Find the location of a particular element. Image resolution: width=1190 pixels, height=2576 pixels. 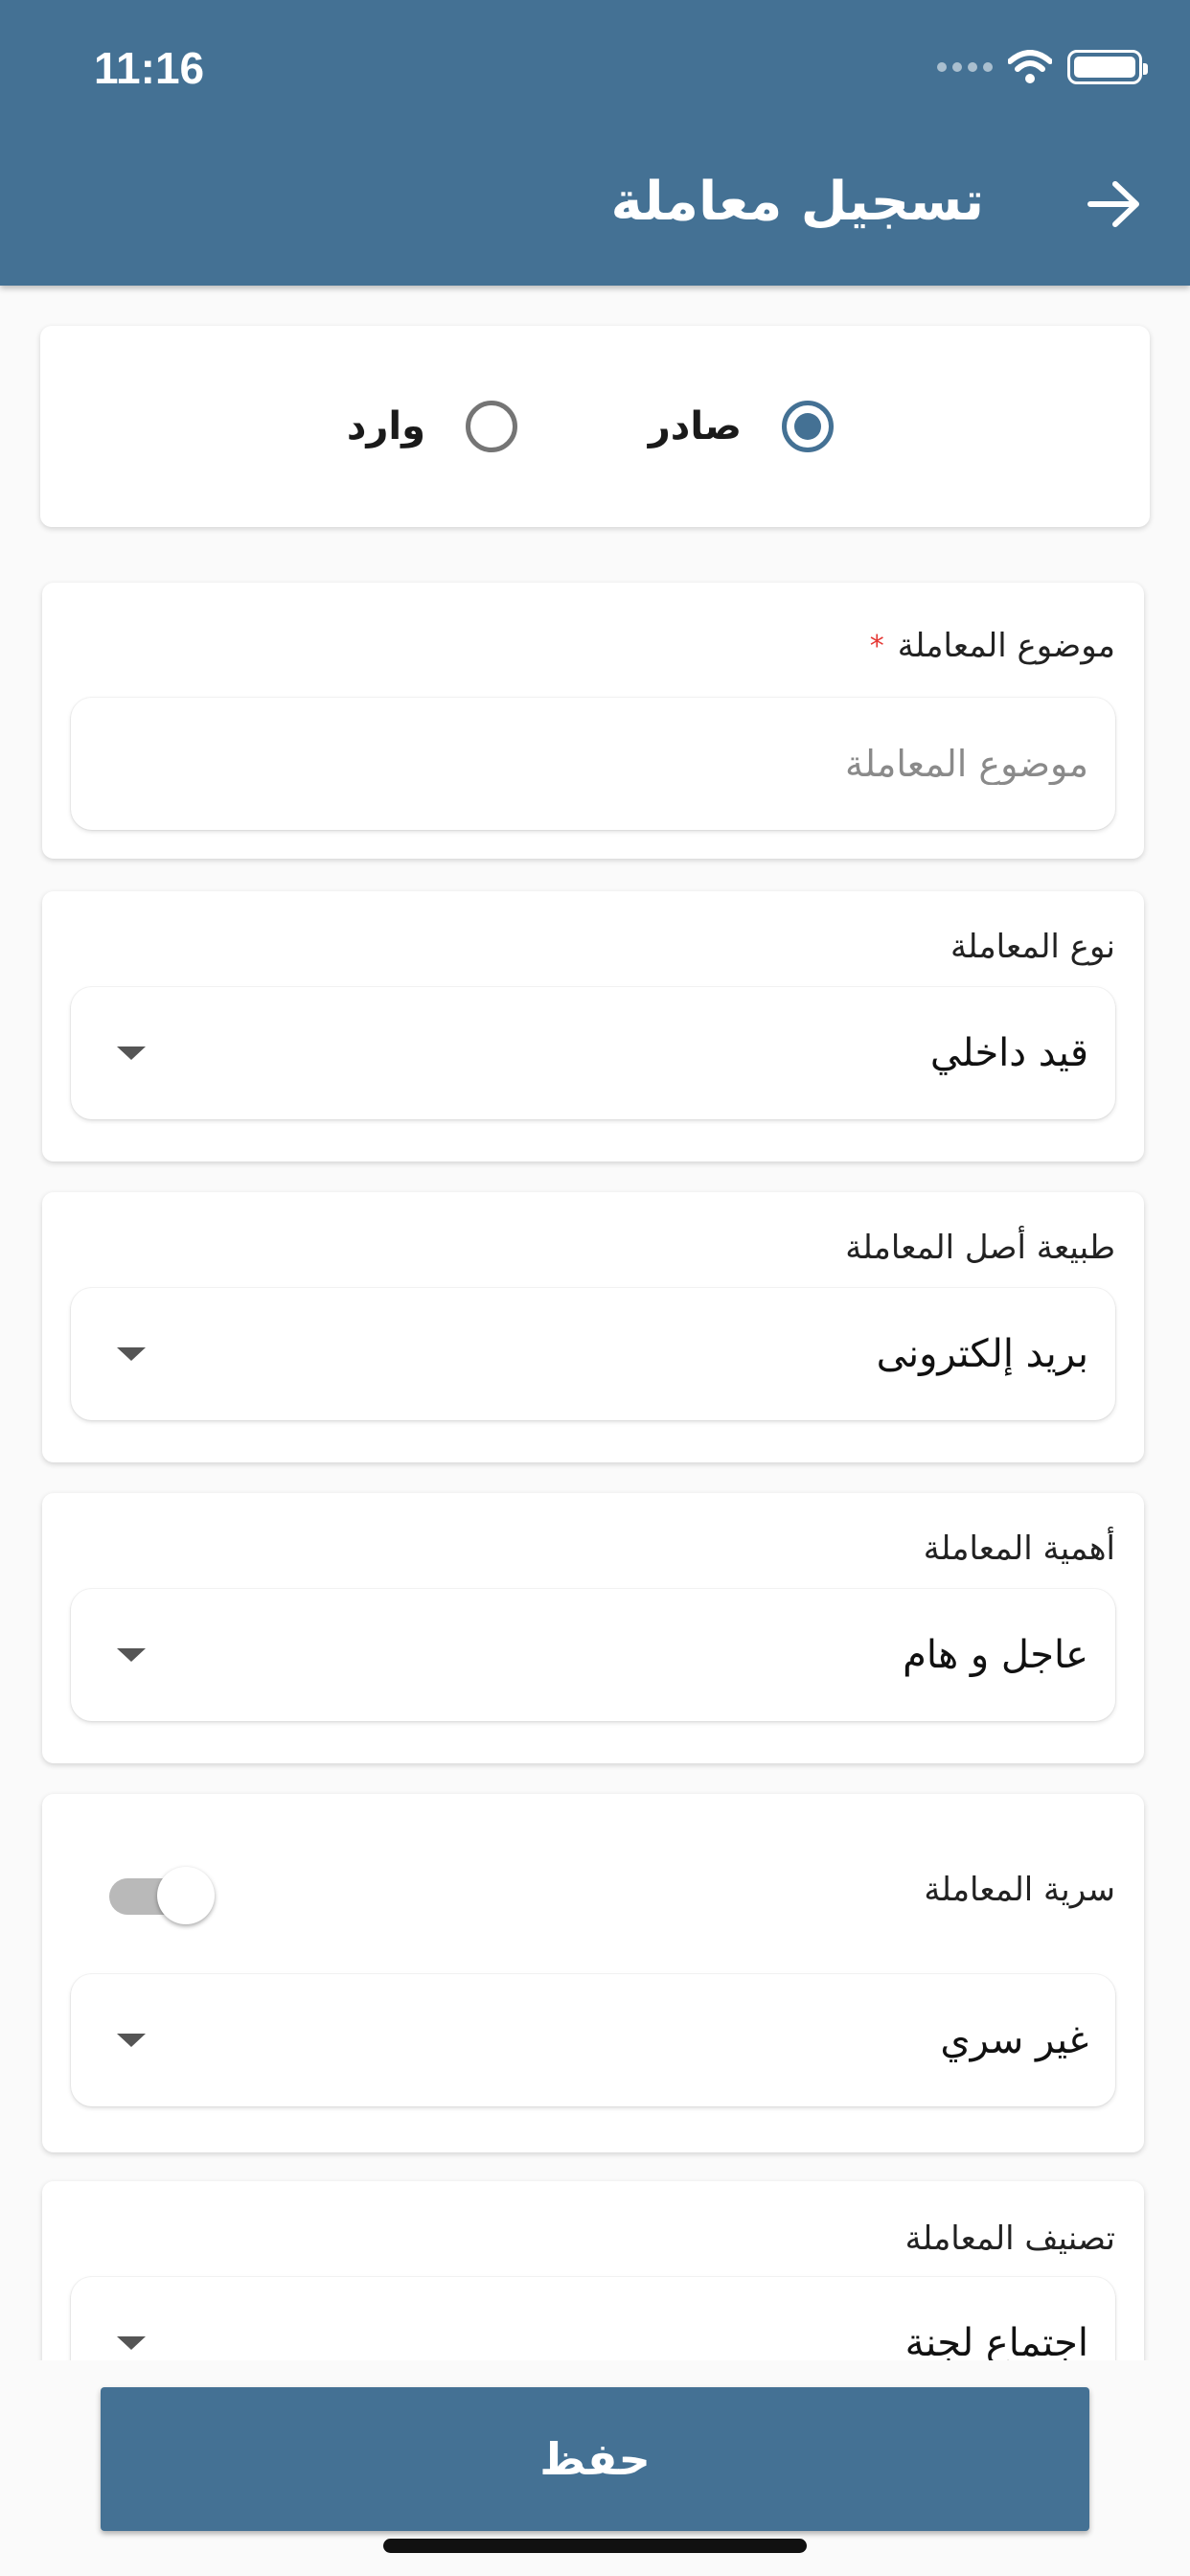

radio-unchecked-icon is located at coordinates (492, 426).